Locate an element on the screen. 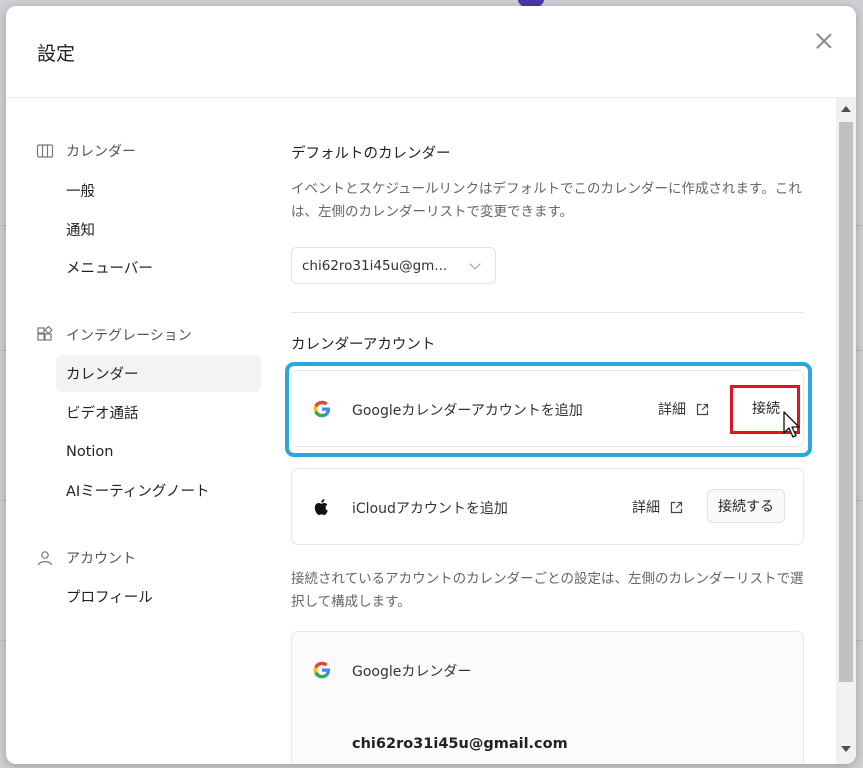 Image resolution: width=863 pixels, height=768 pixels. chevron-down-icon is located at coordinates (475, 264).